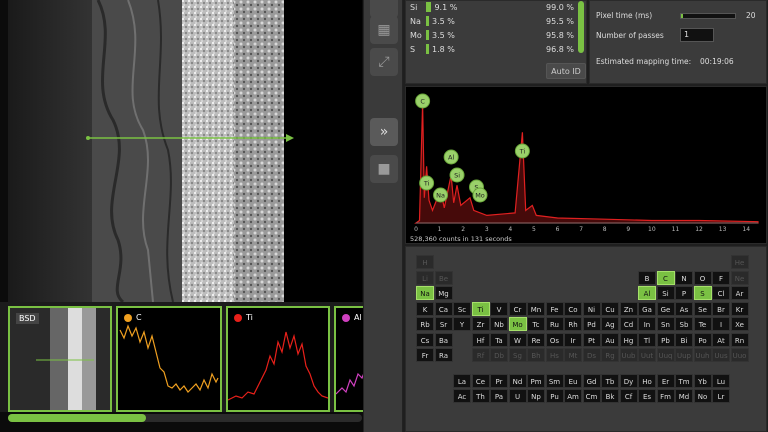 This screenshot has height=432, width=768. I want to click on element-ge: Ge, so click(665, 308).